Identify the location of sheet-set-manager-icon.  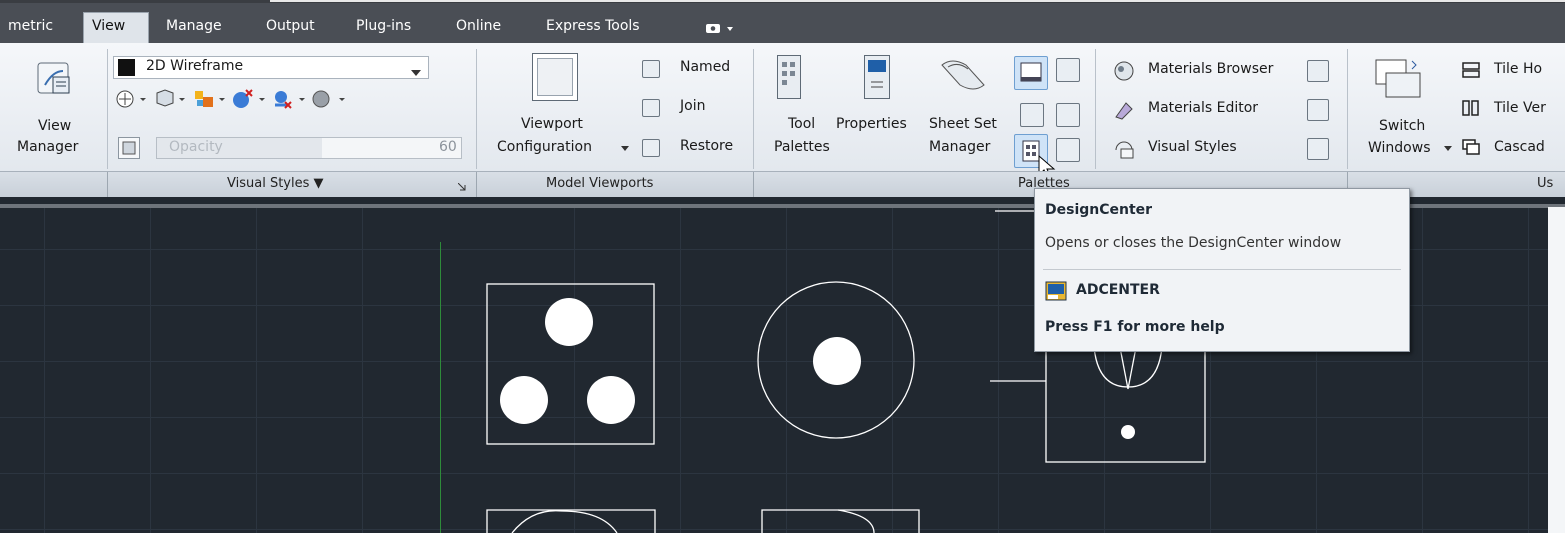
(965, 75).